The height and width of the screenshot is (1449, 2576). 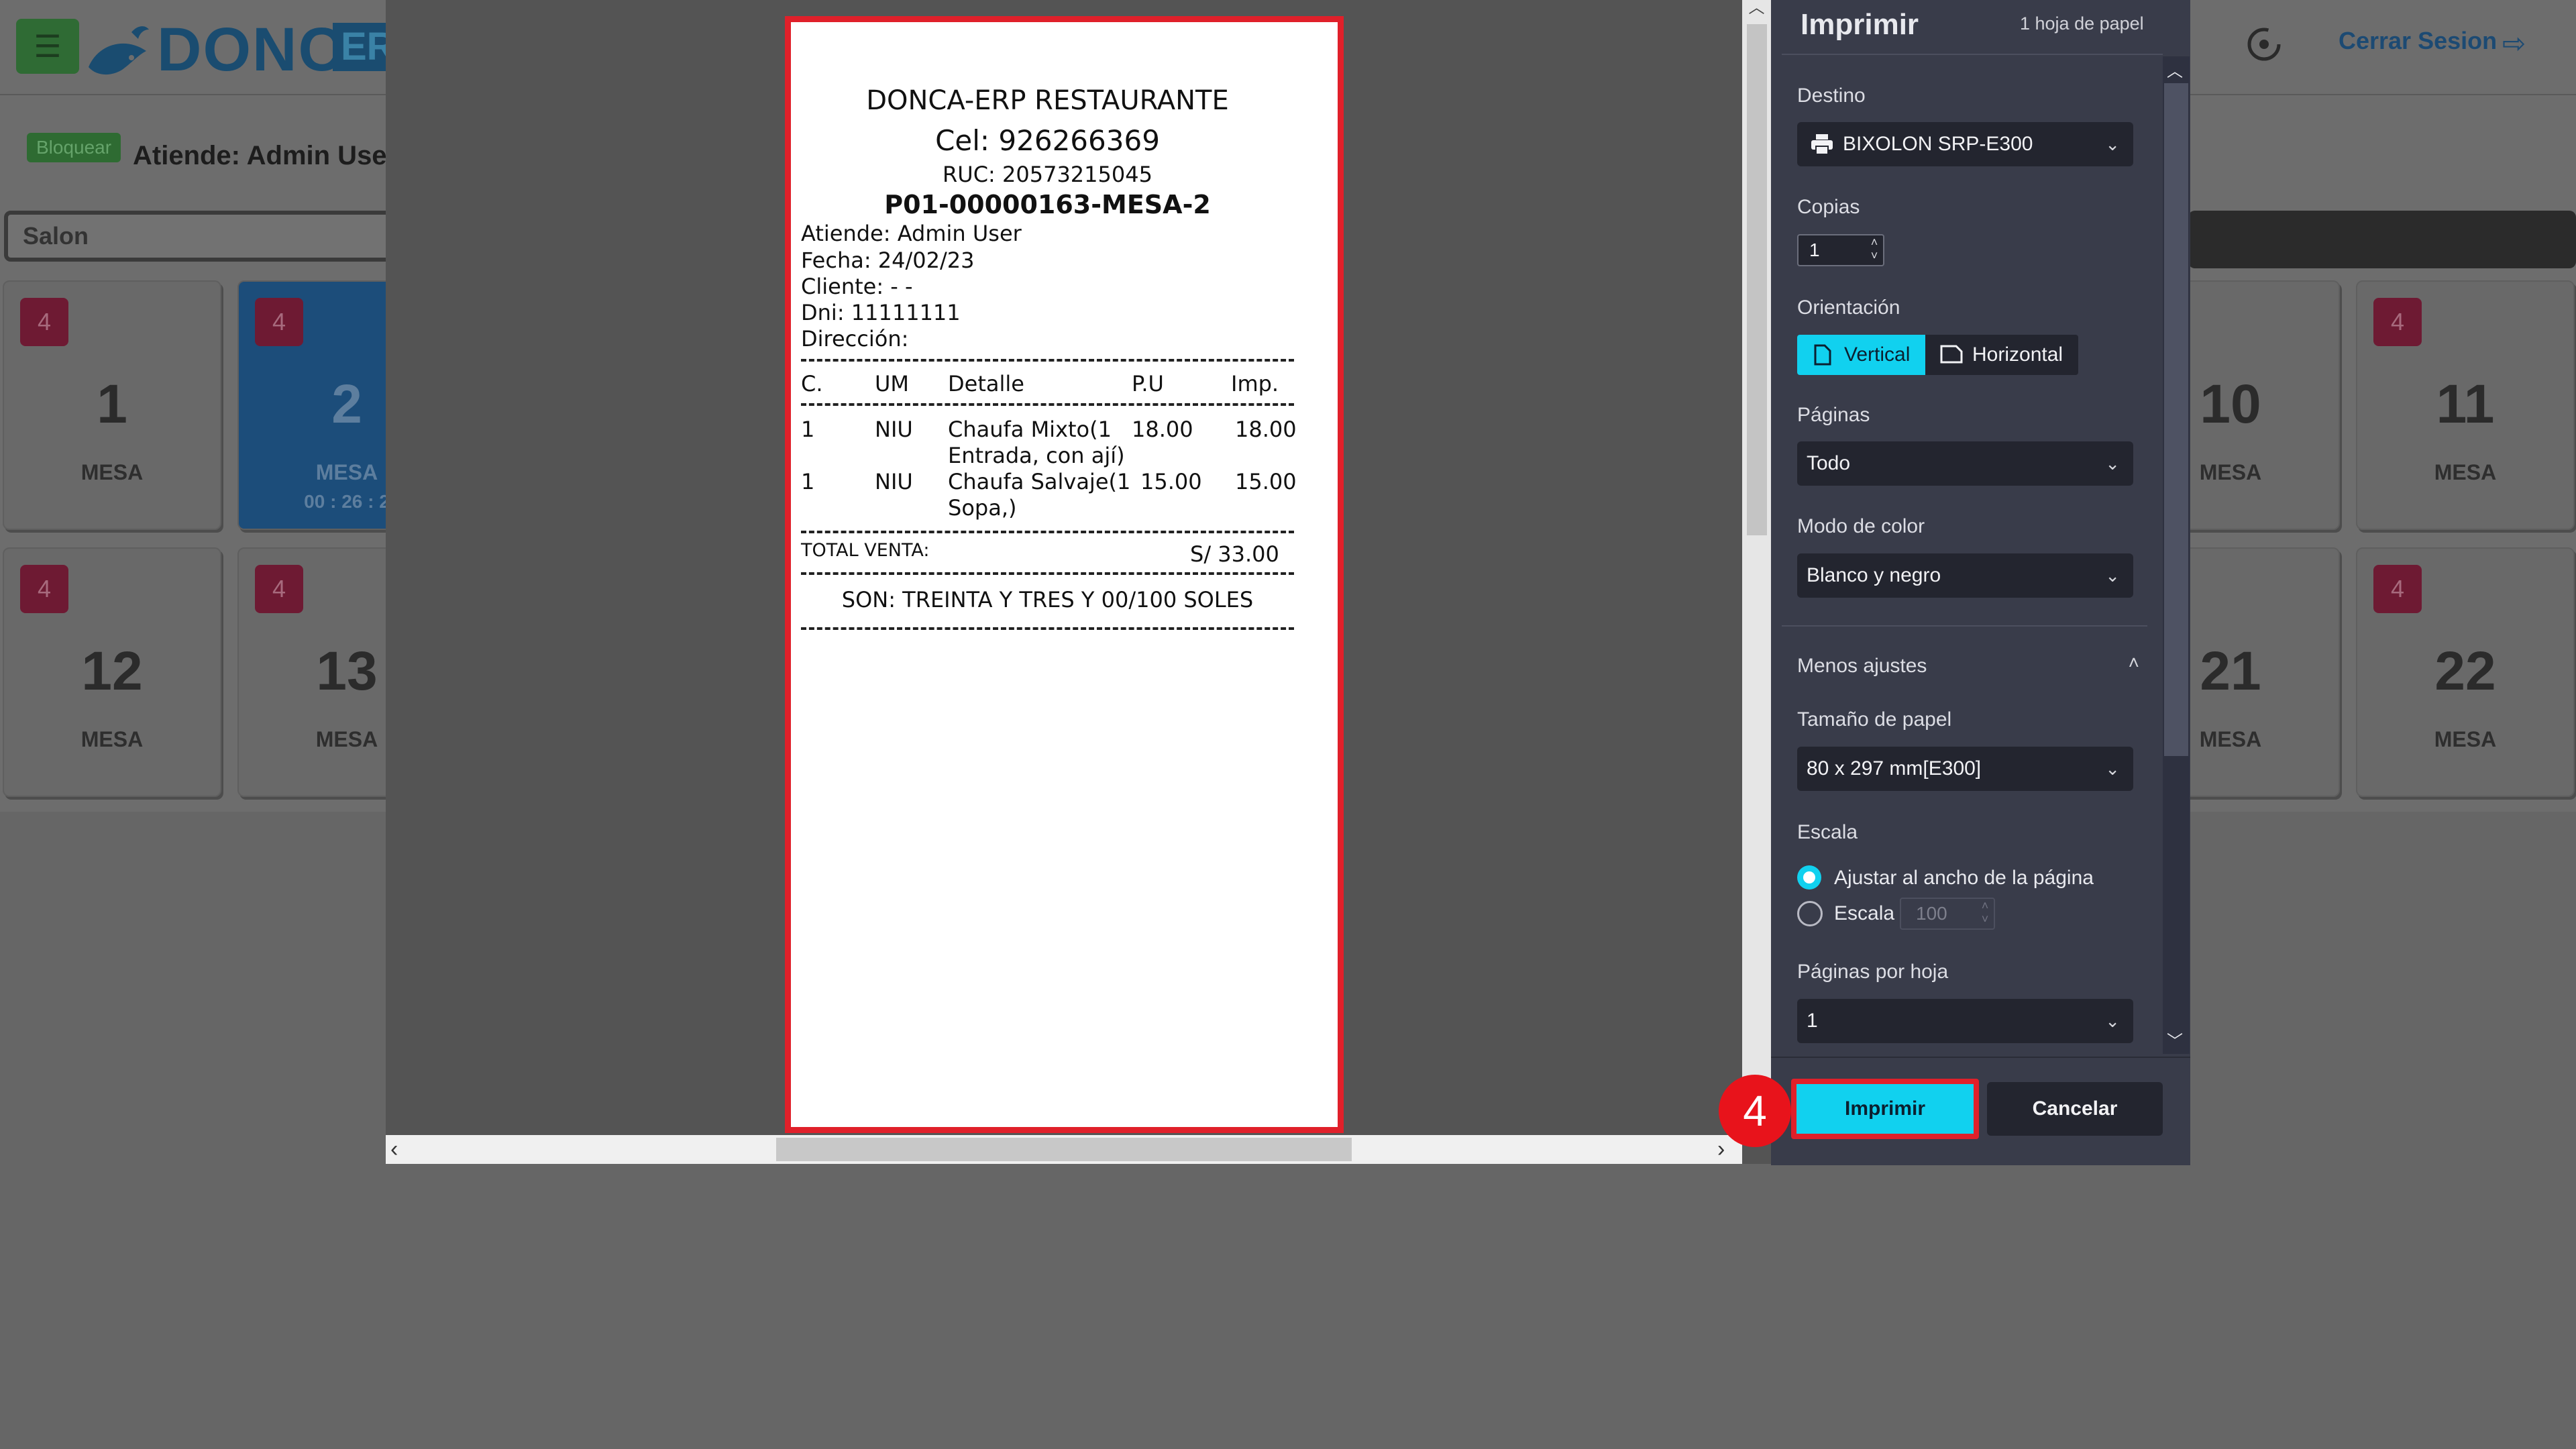 What do you see at coordinates (2382, 239) in the screenshot?
I see `salon-bar` at bounding box center [2382, 239].